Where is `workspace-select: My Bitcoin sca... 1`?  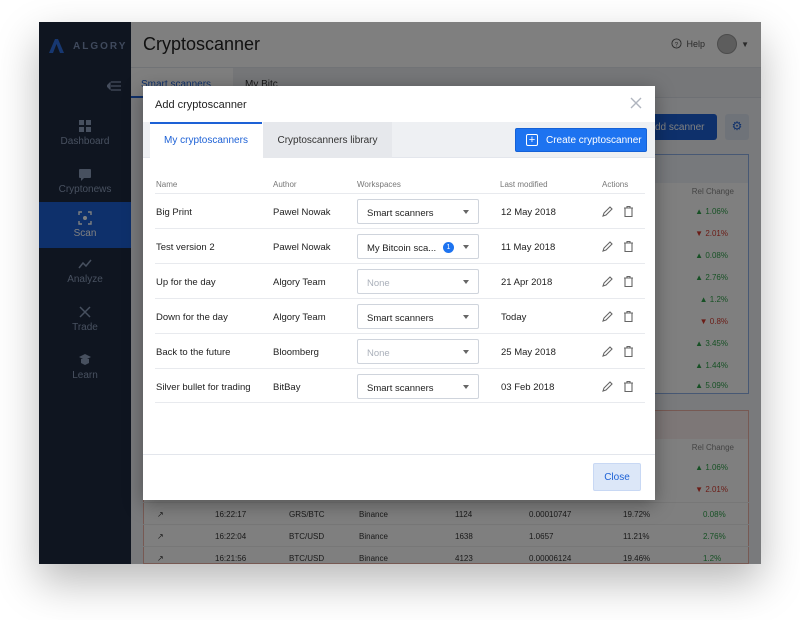
workspace-select: My Bitcoin sca... 1 is located at coordinates (418, 246).